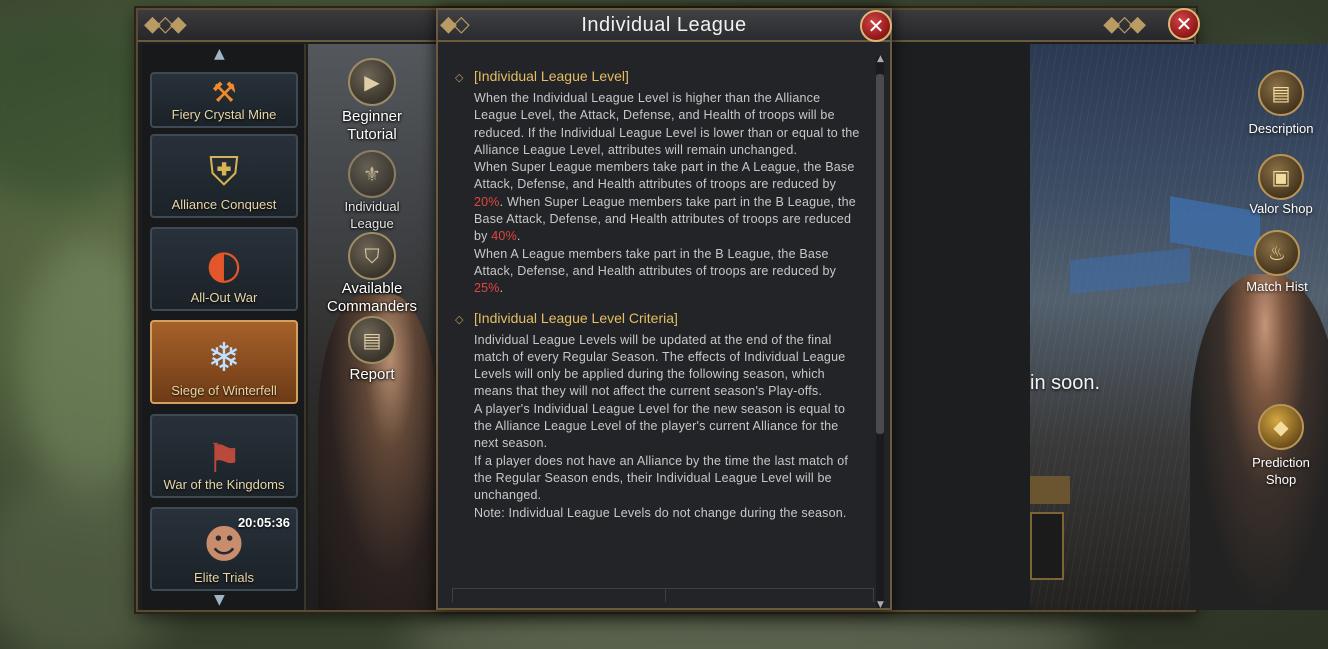  What do you see at coordinates (1277, 286) in the screenshot?
I see `side-label: Match Hist` at bounding box center [1277, 286].